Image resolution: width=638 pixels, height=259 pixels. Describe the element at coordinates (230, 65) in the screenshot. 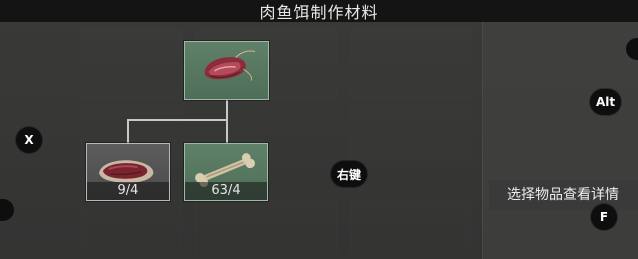

I see `meat-bait-icon` at that location.